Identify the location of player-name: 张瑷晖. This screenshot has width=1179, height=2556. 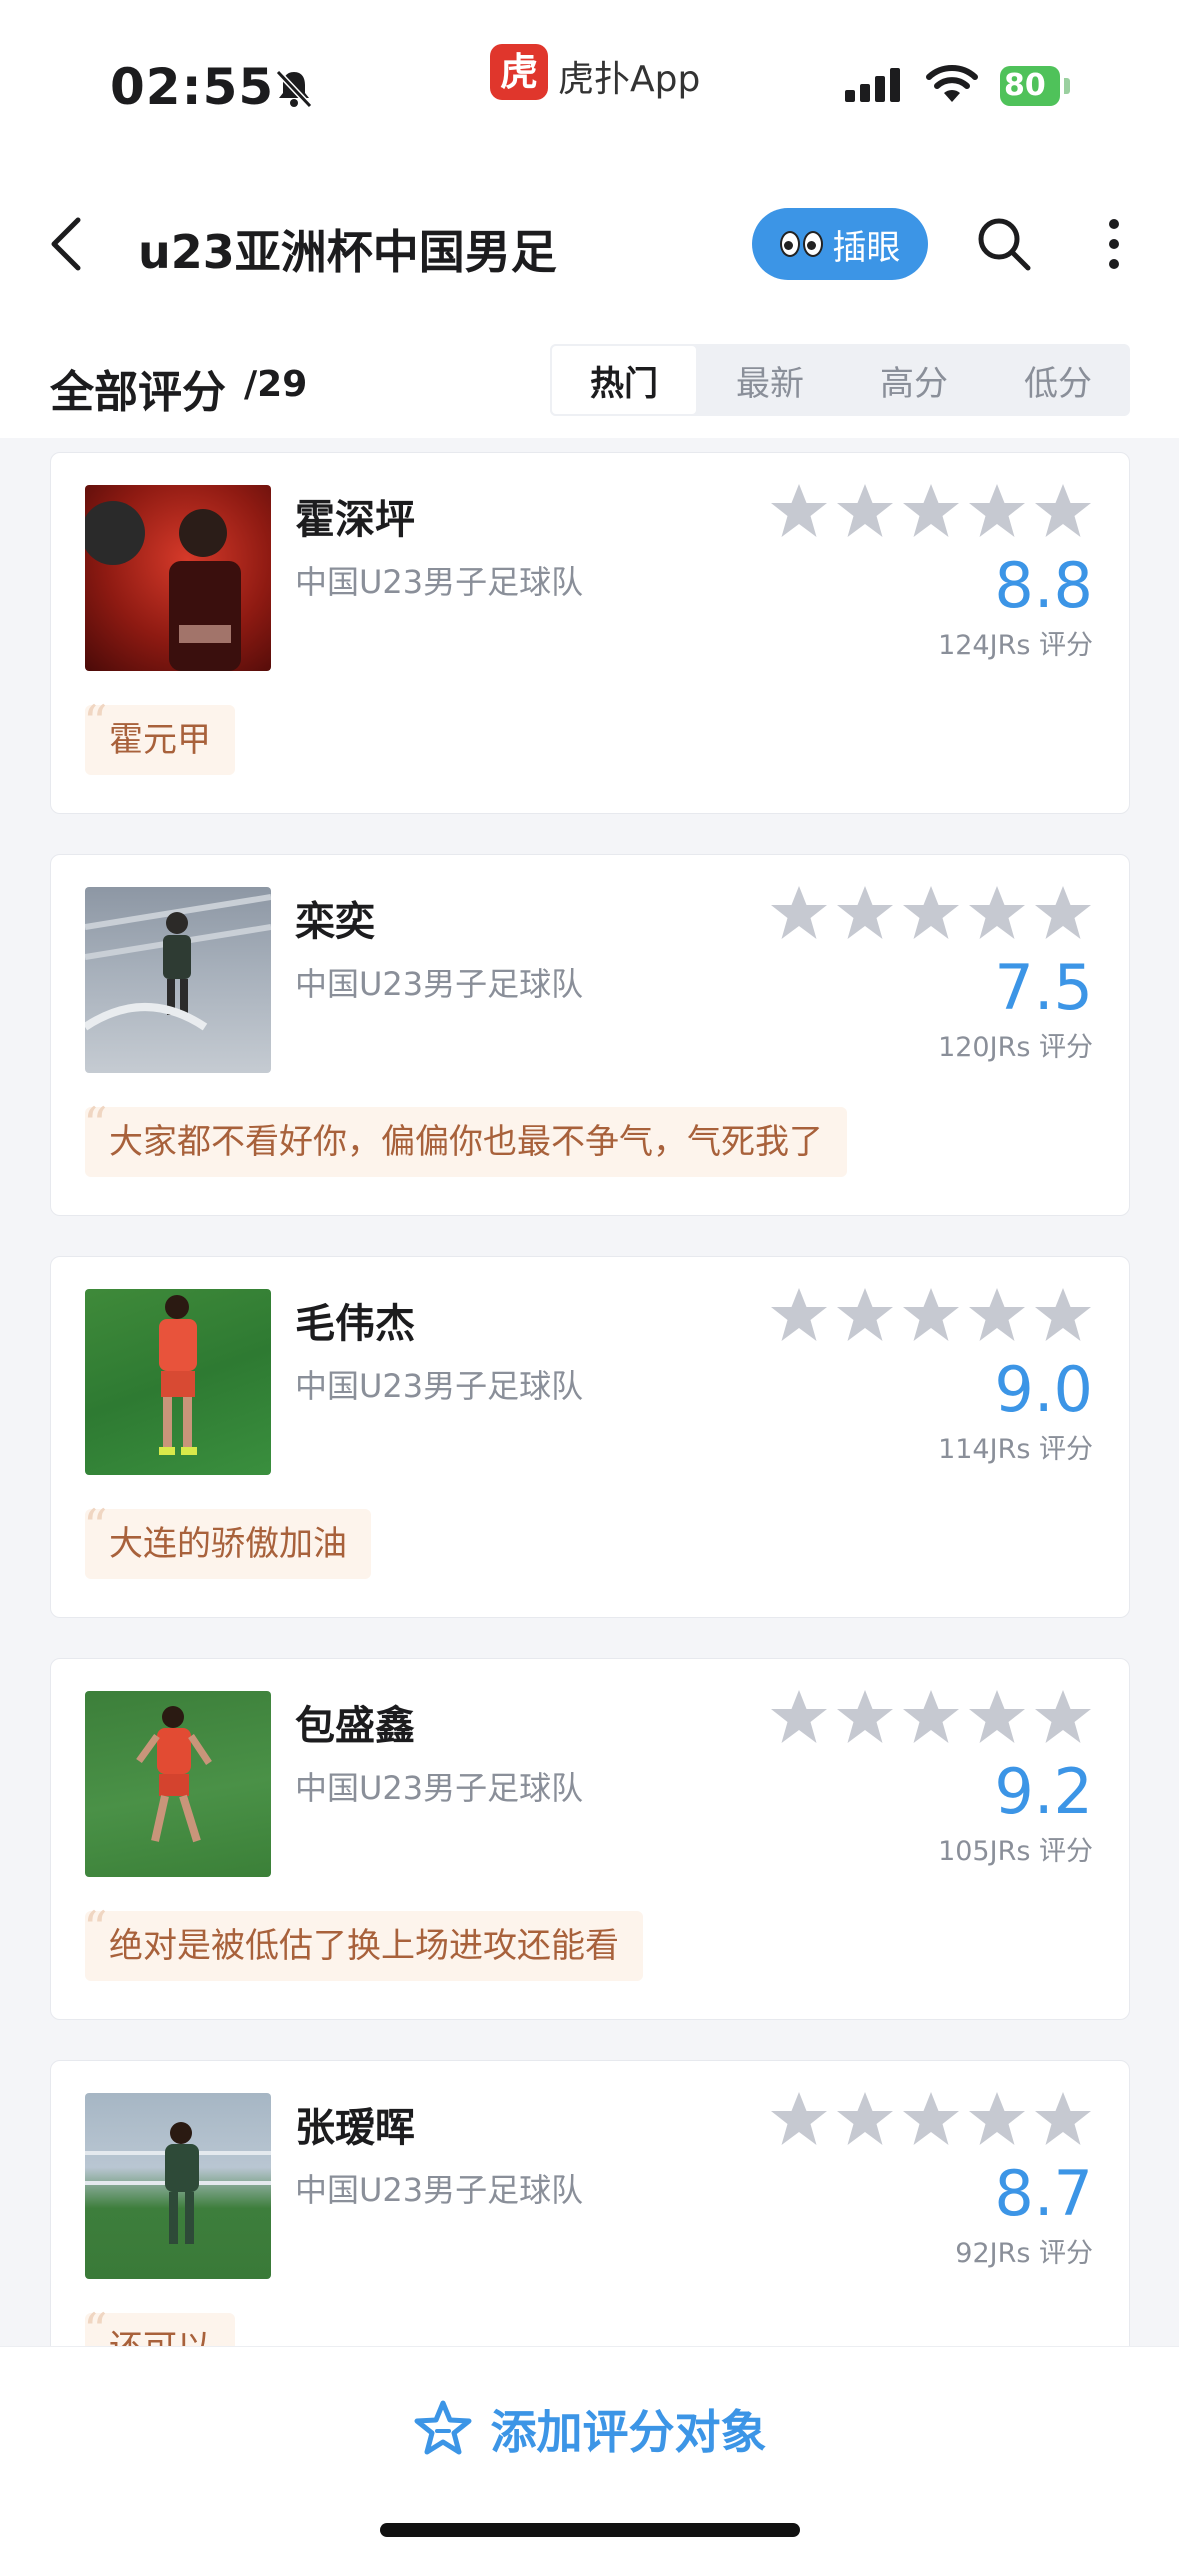
(355, 2128).